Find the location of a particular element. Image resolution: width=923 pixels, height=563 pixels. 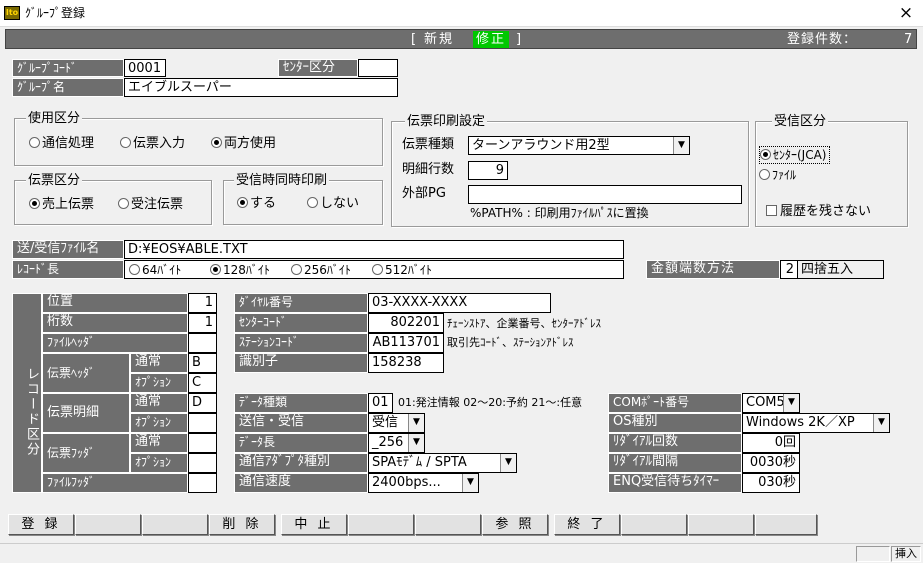

digits-input: 1 is located at coordinates (202, 323).